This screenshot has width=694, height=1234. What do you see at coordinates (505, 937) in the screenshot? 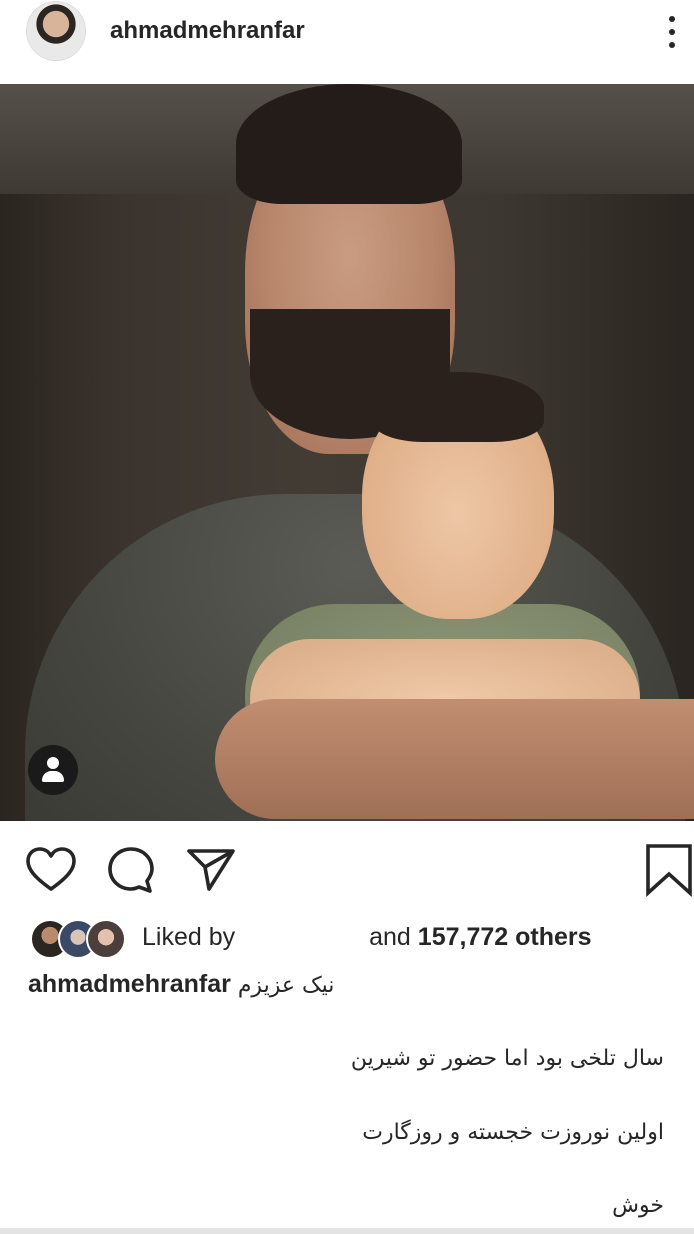
I see `likes-count: 157,772 others` at bounding box center [505, 937].